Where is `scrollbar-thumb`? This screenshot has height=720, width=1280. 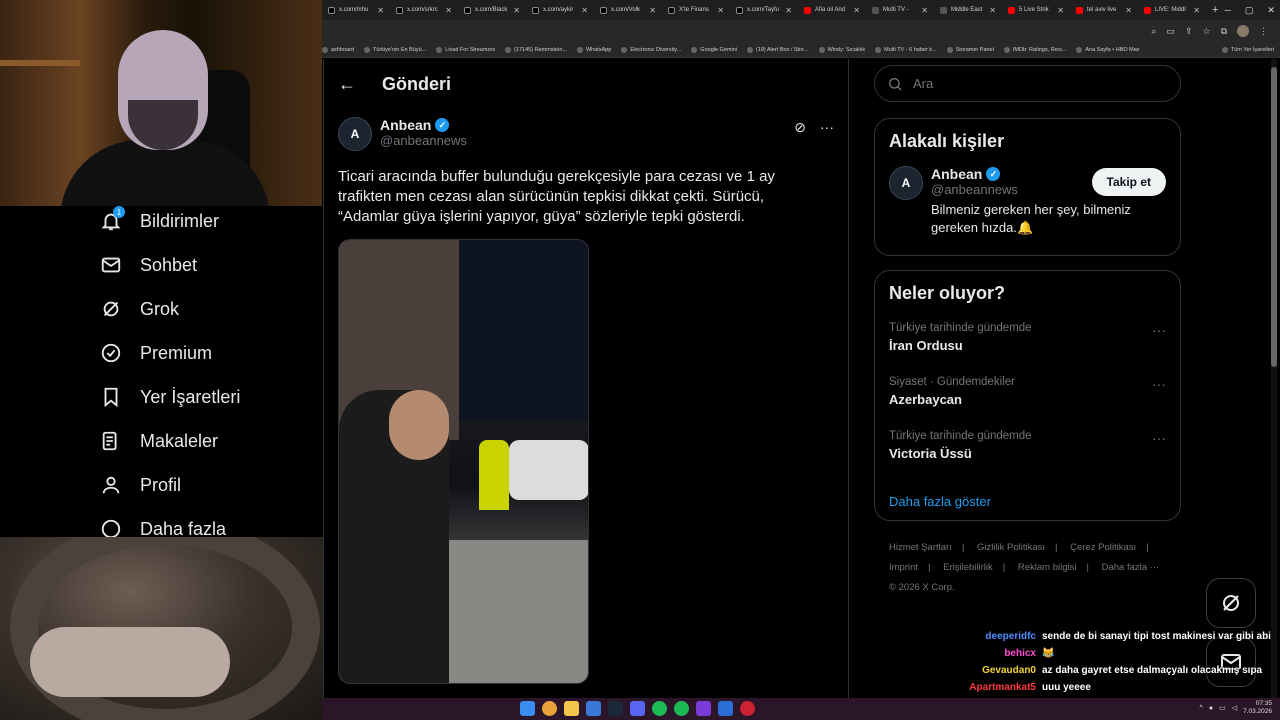 scrollbar-thumb is located at coordinates (1274, 217).